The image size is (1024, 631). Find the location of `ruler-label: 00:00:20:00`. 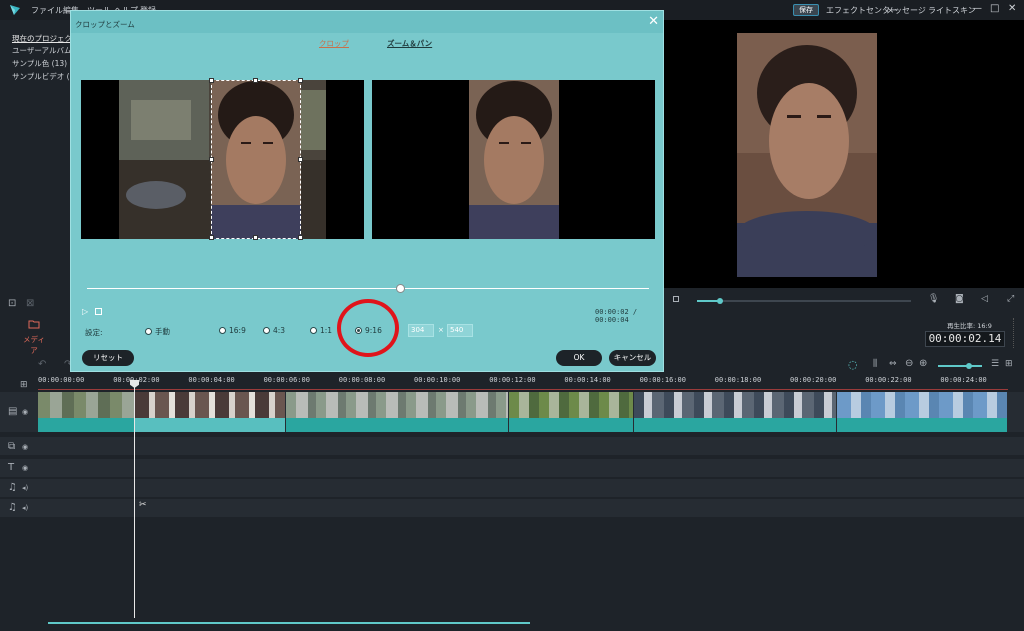

ruler-label: 00:00:20:00 is located at coordinates (813, 380).